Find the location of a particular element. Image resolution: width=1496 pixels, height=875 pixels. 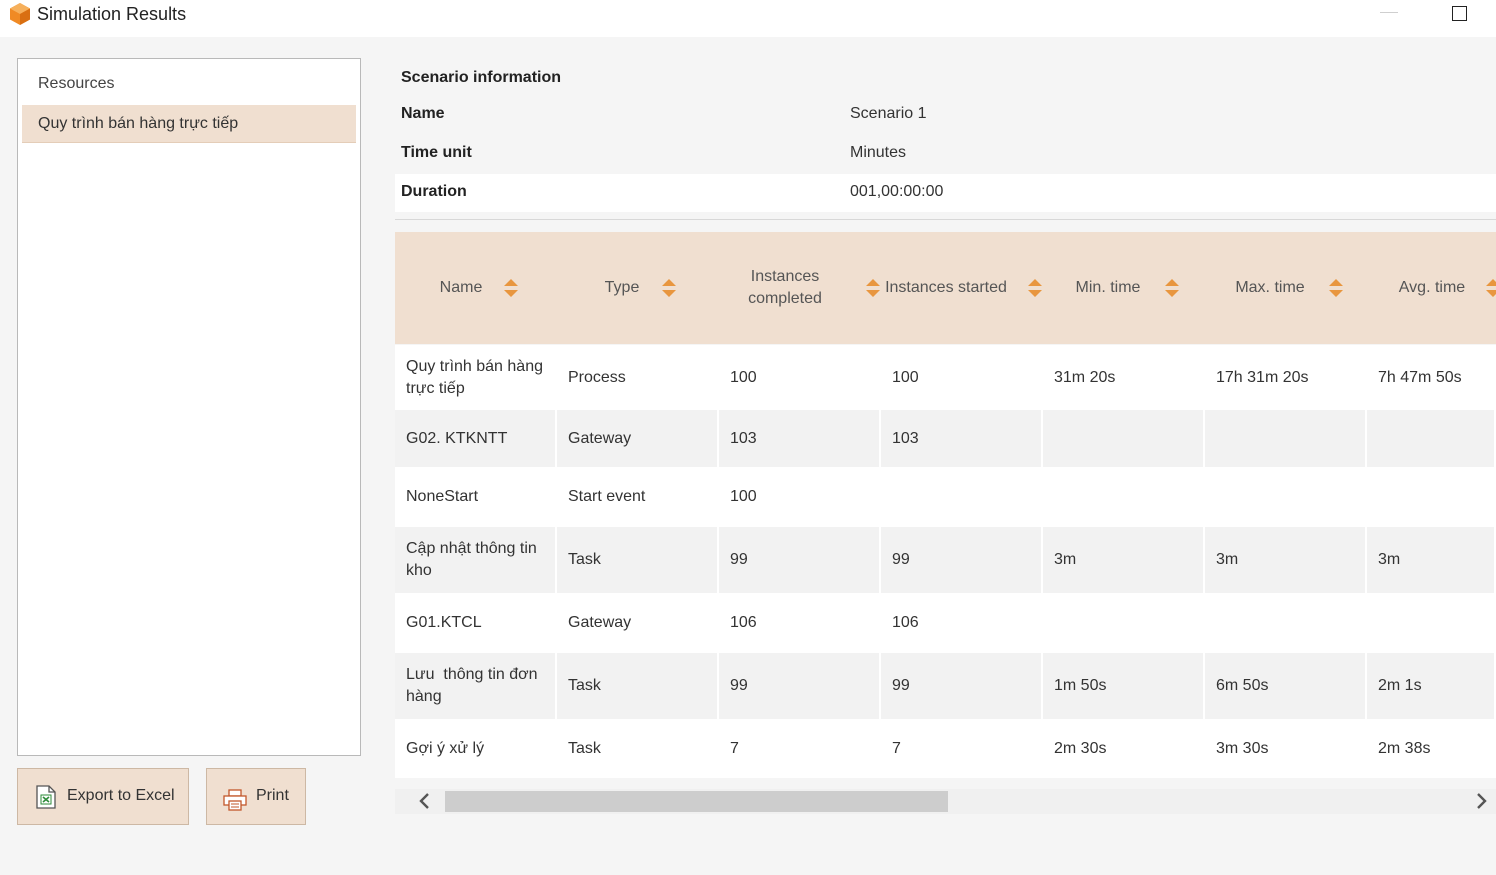

cell-name: NoneStart is located at coordinates (442, 496).